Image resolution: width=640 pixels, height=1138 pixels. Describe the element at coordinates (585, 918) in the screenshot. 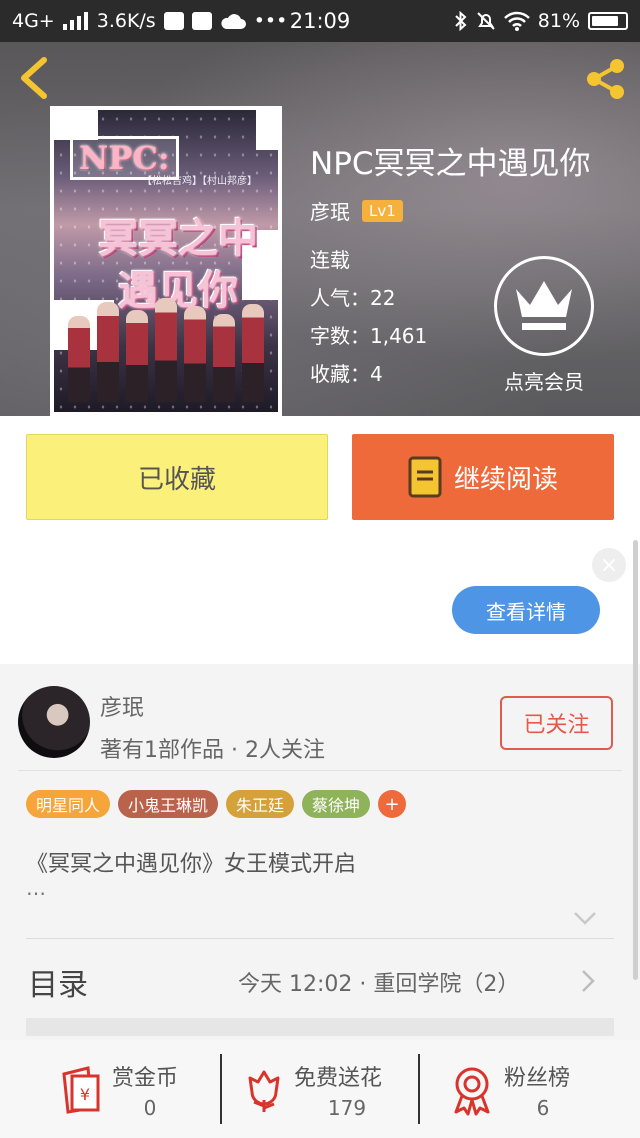

I see `chevron-down-icon` at that location.